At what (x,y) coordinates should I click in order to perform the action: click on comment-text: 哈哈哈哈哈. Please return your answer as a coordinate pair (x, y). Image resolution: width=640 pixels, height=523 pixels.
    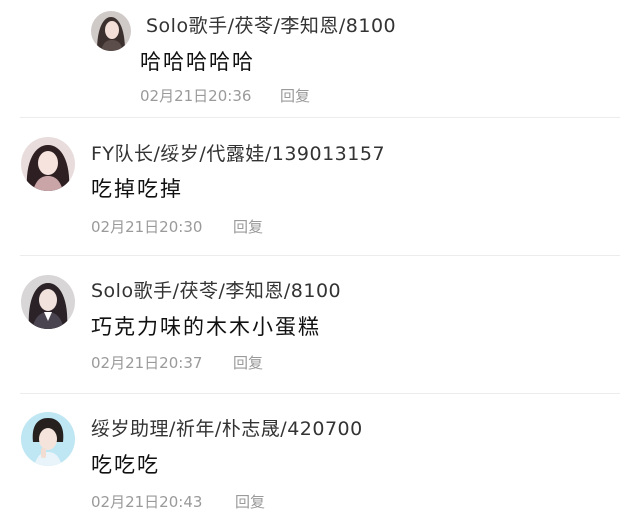
    Looking at the image, I should click on (197, 62).